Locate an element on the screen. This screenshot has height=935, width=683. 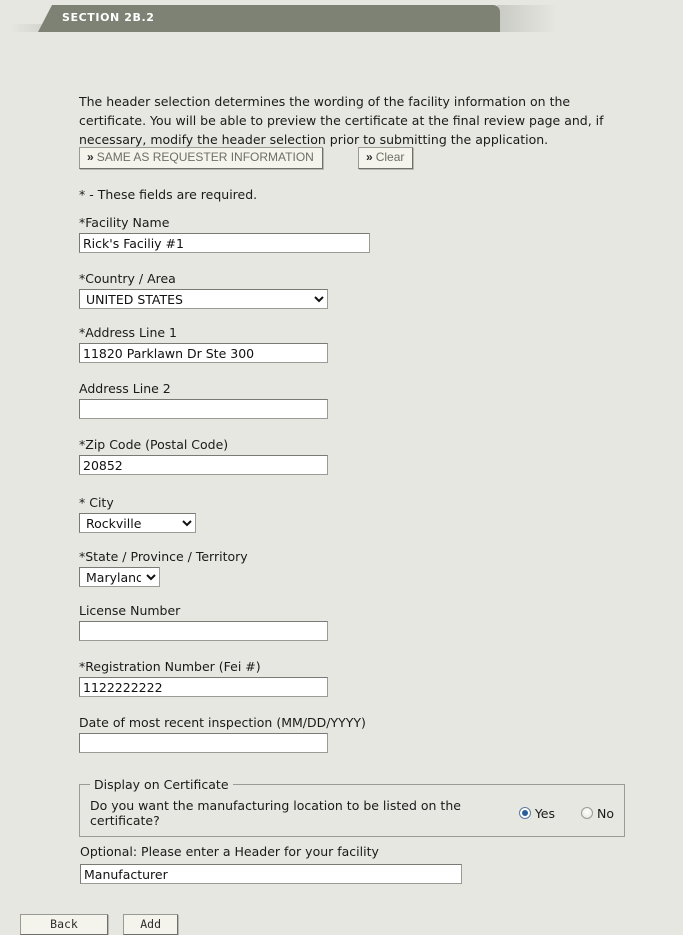
field-country-area: *Country / Area UNITED STATES is located at coordinates (203, 290).